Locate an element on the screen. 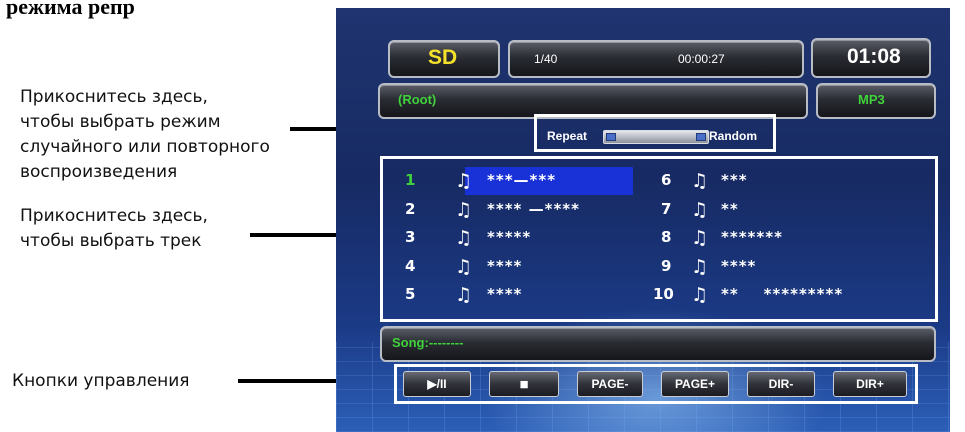 The width and height of the screenshot is (965, 432). format-label: MP3 is located at coordinates (871, 99).